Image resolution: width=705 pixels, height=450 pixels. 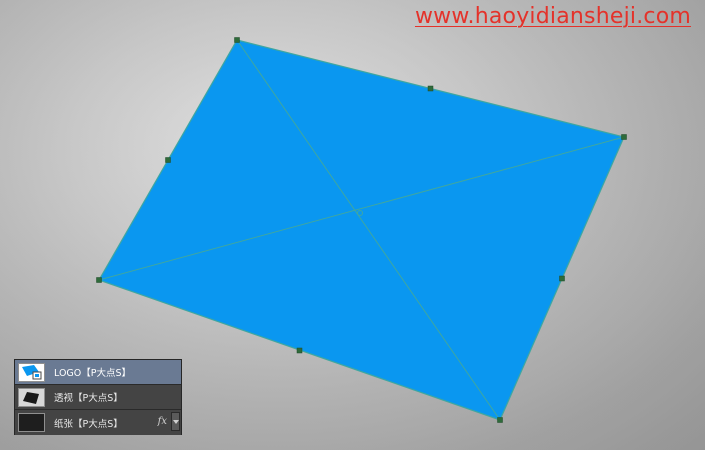 What do you see at coordinates (88, 398) in the screenshot?
I see `layer-name: 透视【P大点S】` at bounding box center [88, 398].